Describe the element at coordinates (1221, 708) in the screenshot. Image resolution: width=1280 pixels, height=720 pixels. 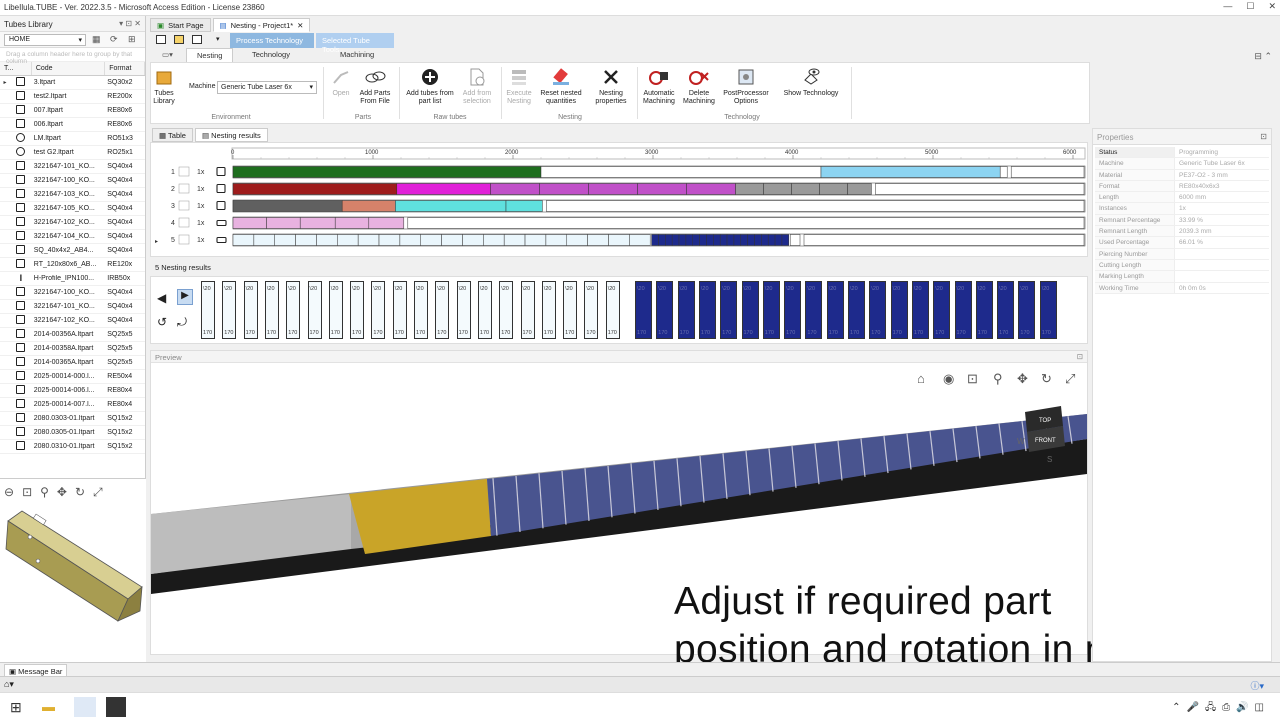
I see `system-tray-icons: ⌃🎤🖧⎙🔊◫` at that location.